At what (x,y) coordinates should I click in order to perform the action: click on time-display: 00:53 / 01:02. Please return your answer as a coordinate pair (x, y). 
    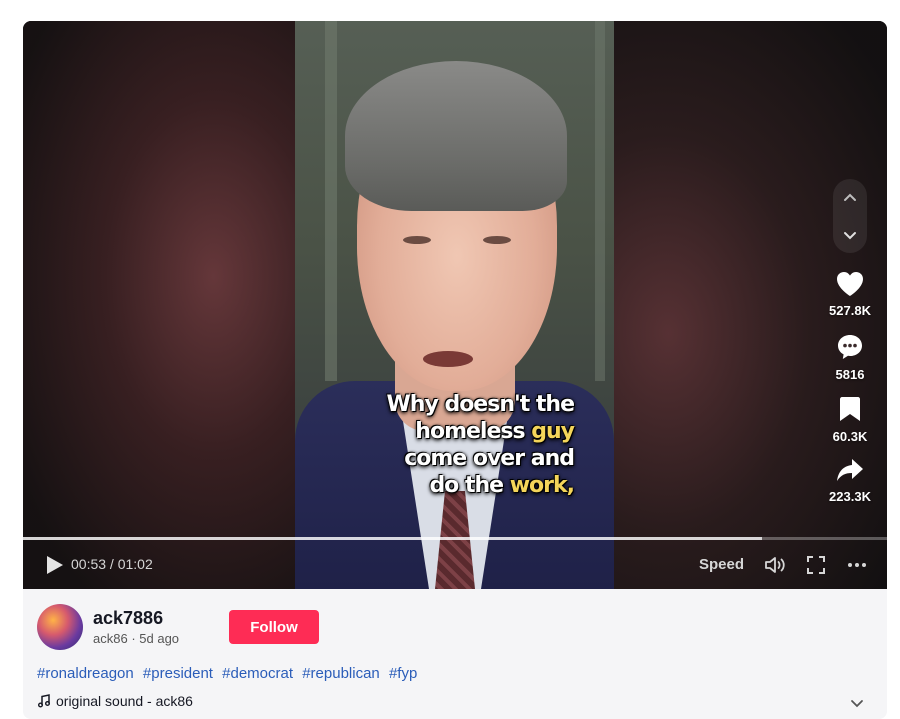
    Looking at the image, I should click on (112, 564).